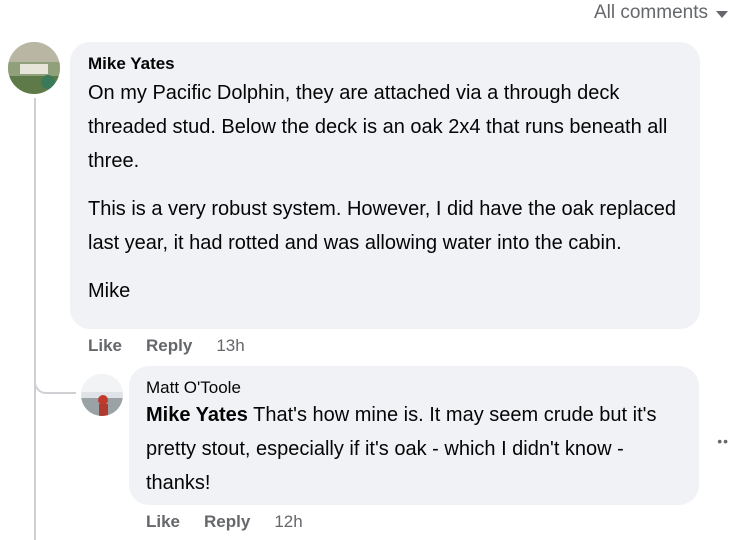 The width and height of the screenshot is (732, 540). I want to click on avatar, so click(34, 68).